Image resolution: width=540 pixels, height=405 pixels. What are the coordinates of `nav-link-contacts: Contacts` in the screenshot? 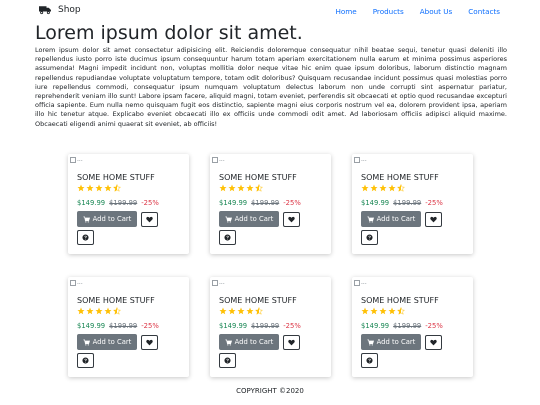 It's located at (484, 11).